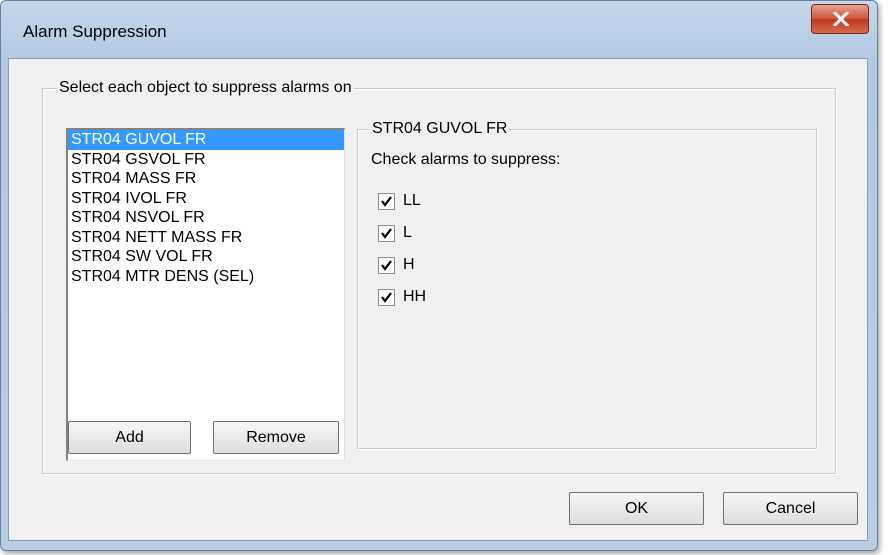 The height and width of the screenshot is (555, 890). Describe the element at coordinates (409, 264) in the screenshot. I see `h-label: H` at that location.